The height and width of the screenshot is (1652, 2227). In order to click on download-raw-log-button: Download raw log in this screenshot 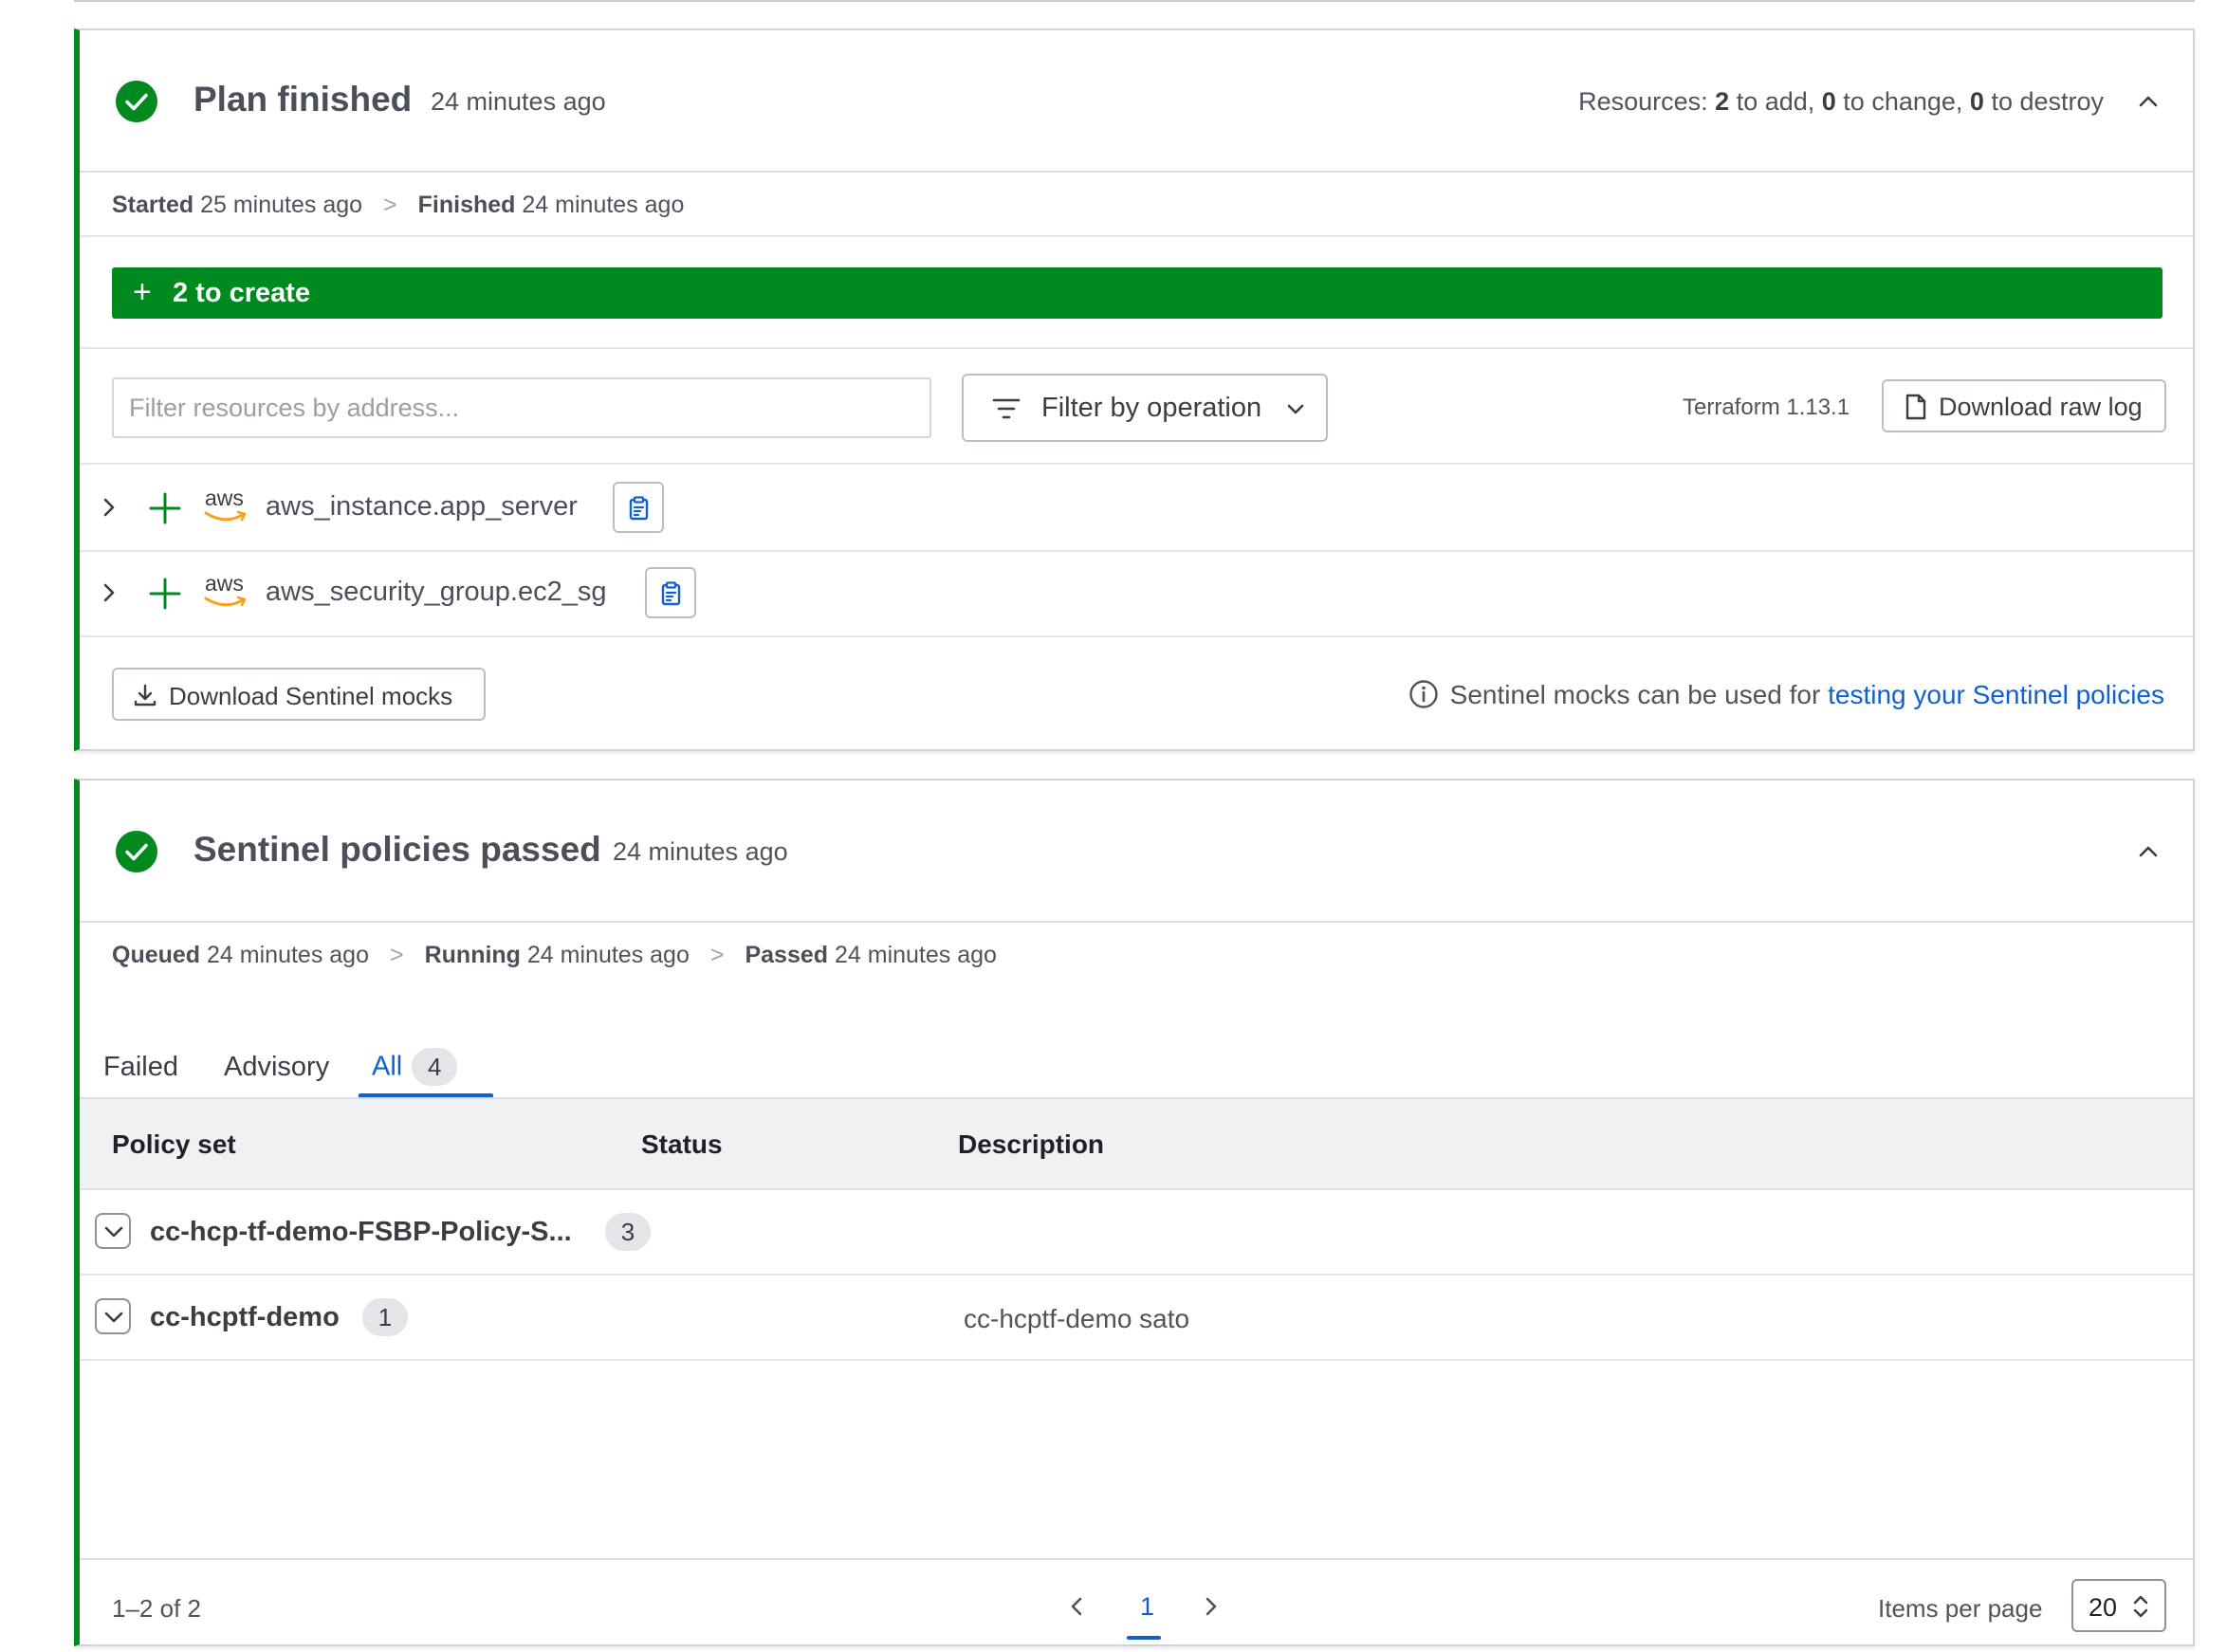, I will do `click(2024, 406)`.